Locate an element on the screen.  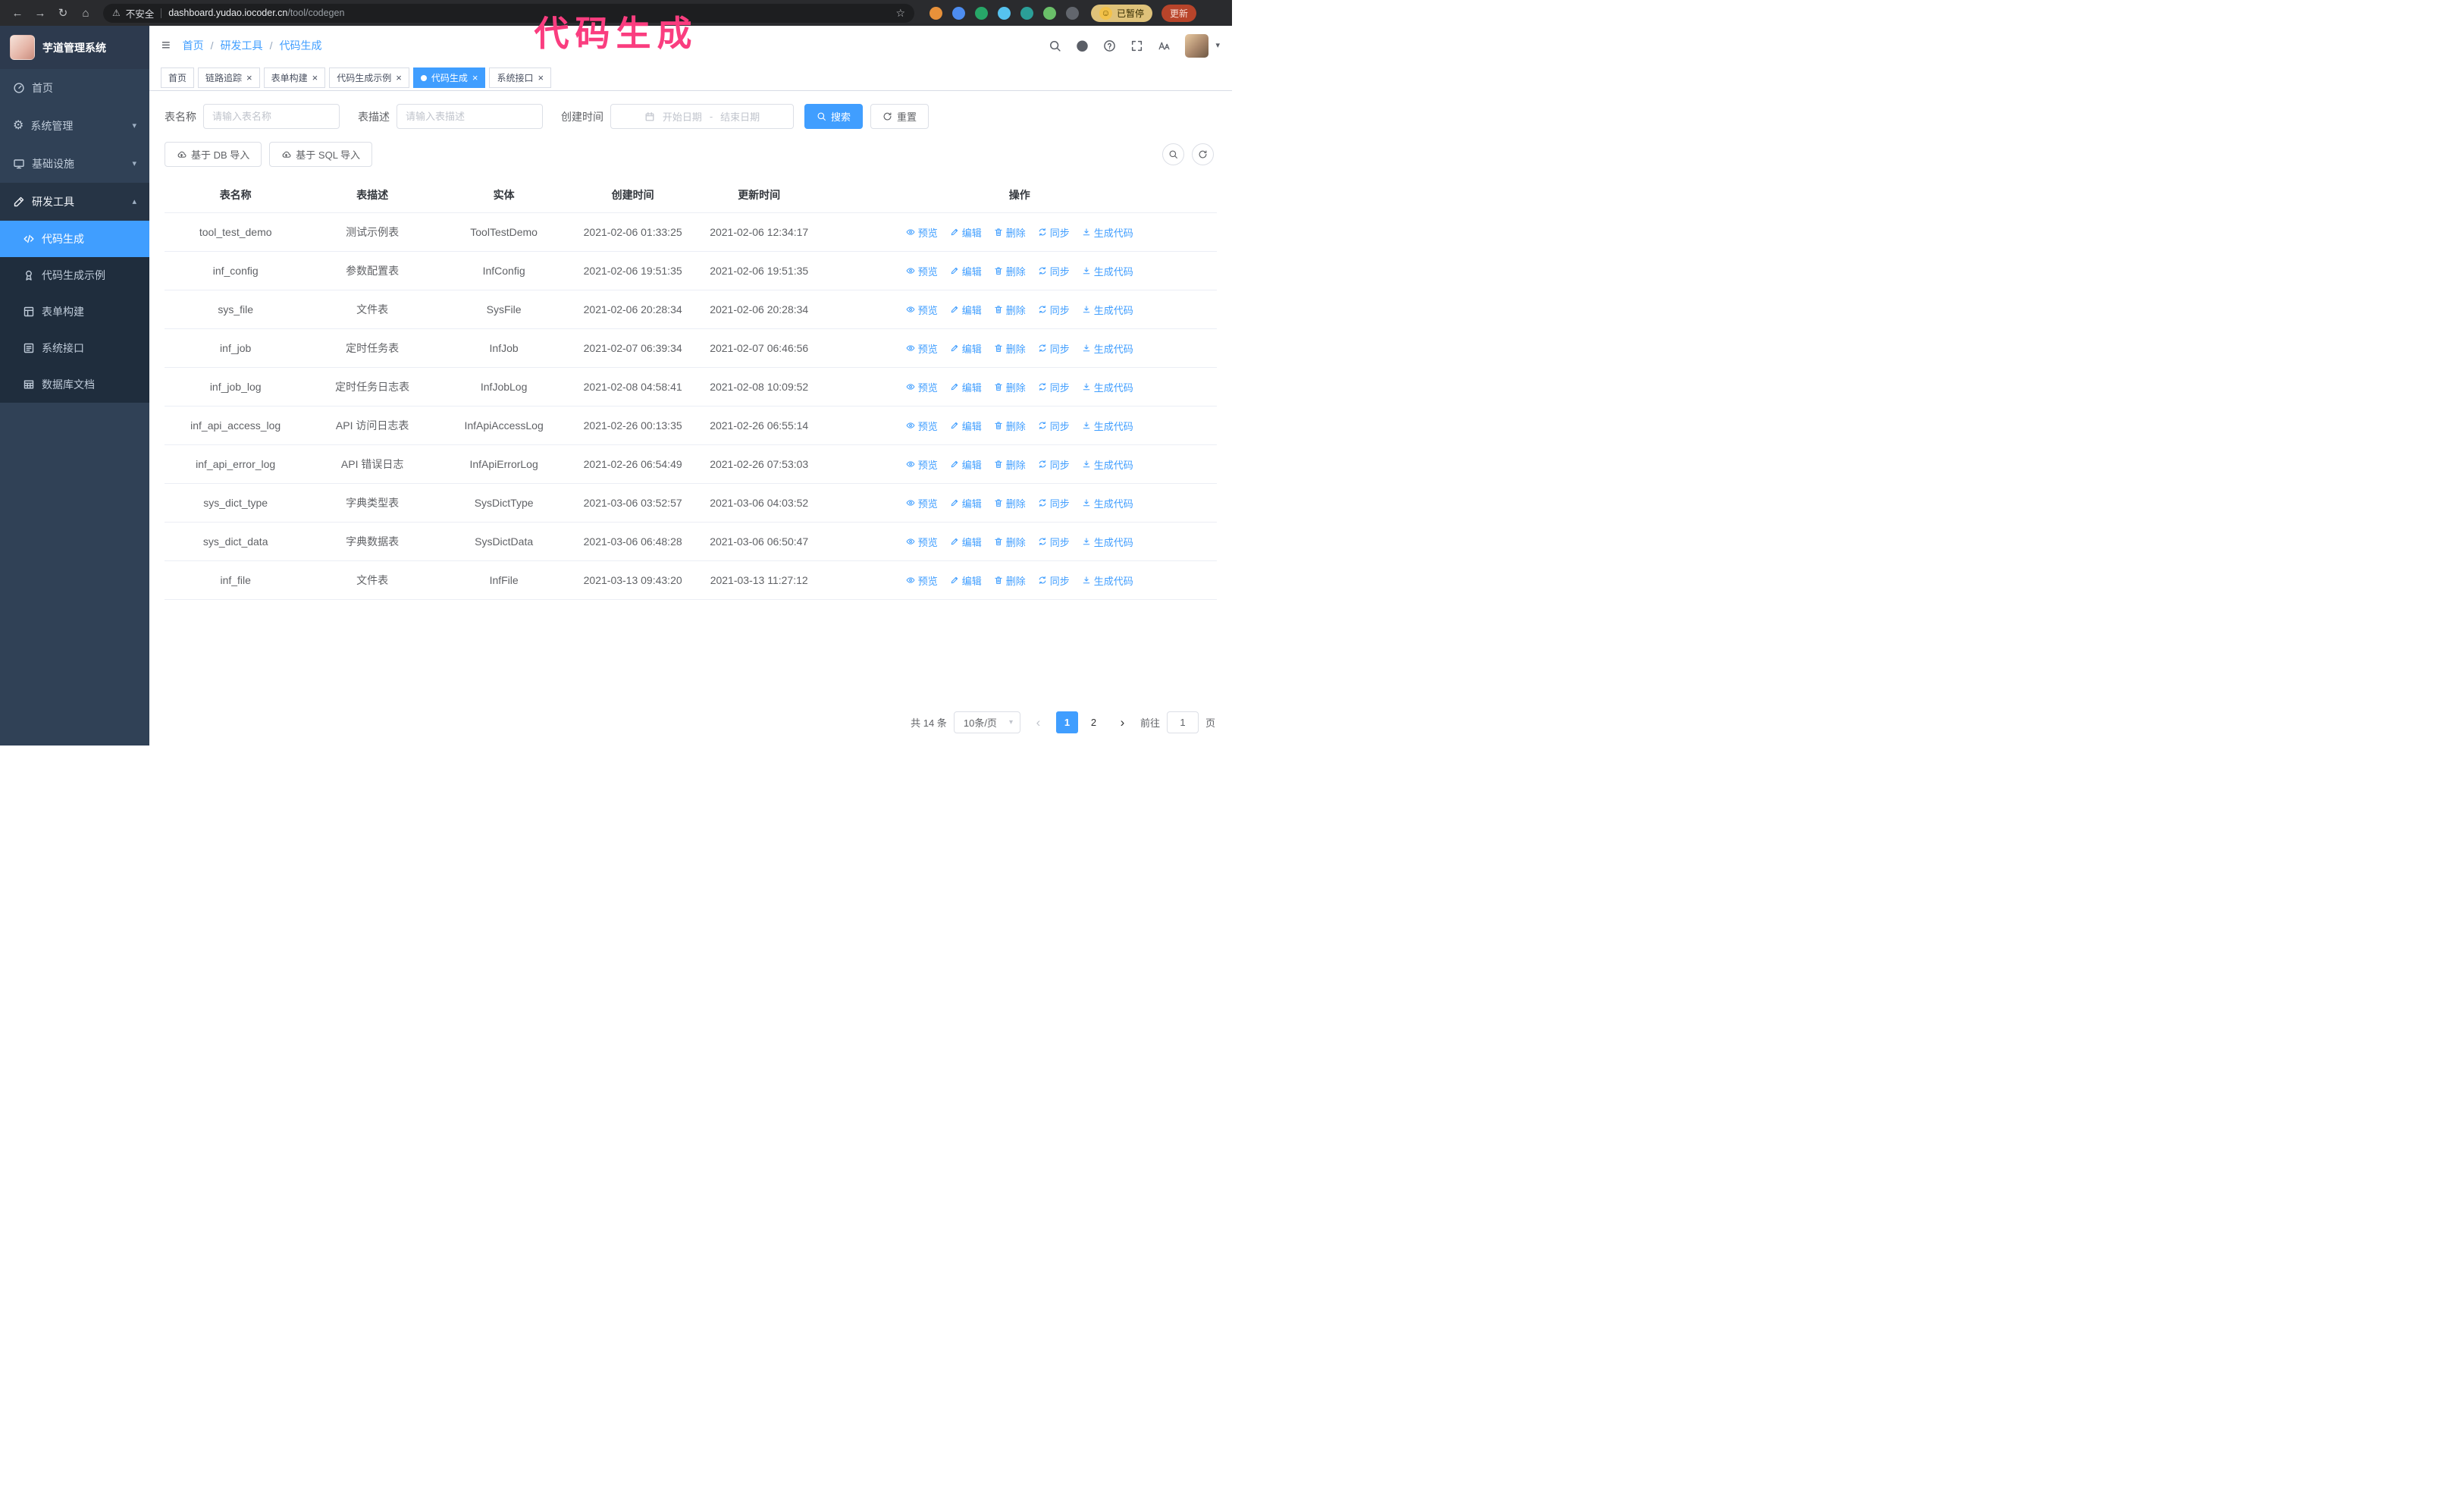
sidebar-subitem-api: 系统接口 is located at coordinates (74, 348).